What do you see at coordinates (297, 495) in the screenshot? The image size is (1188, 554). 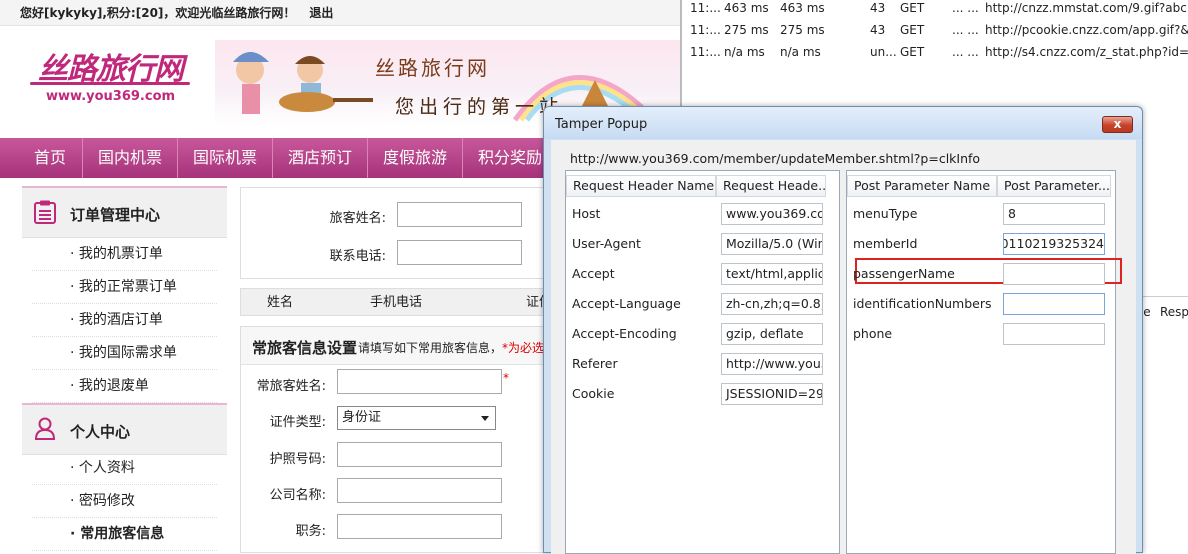 I see `company-label: 公司名称:` at bounding box center [297, 495].